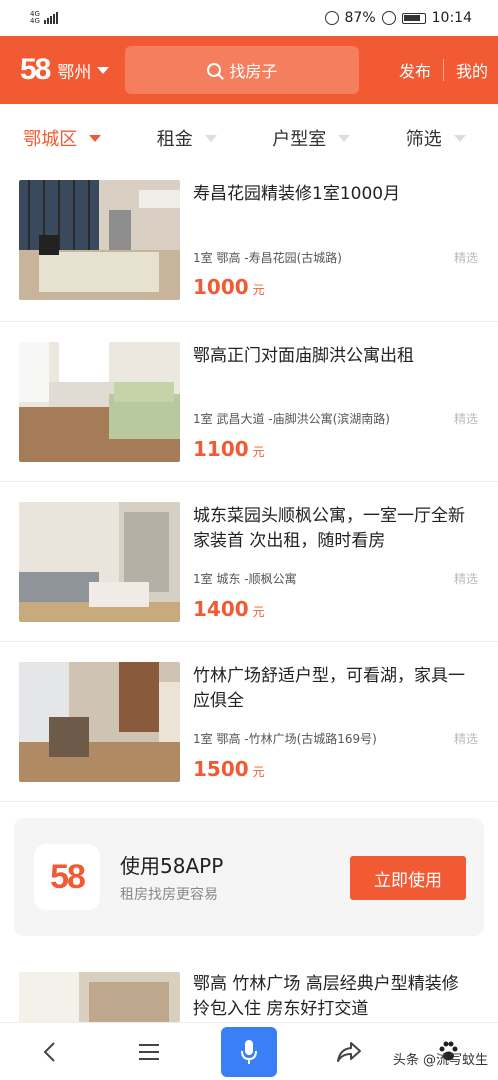  I want to click on share-icon, so click(349, 1051).